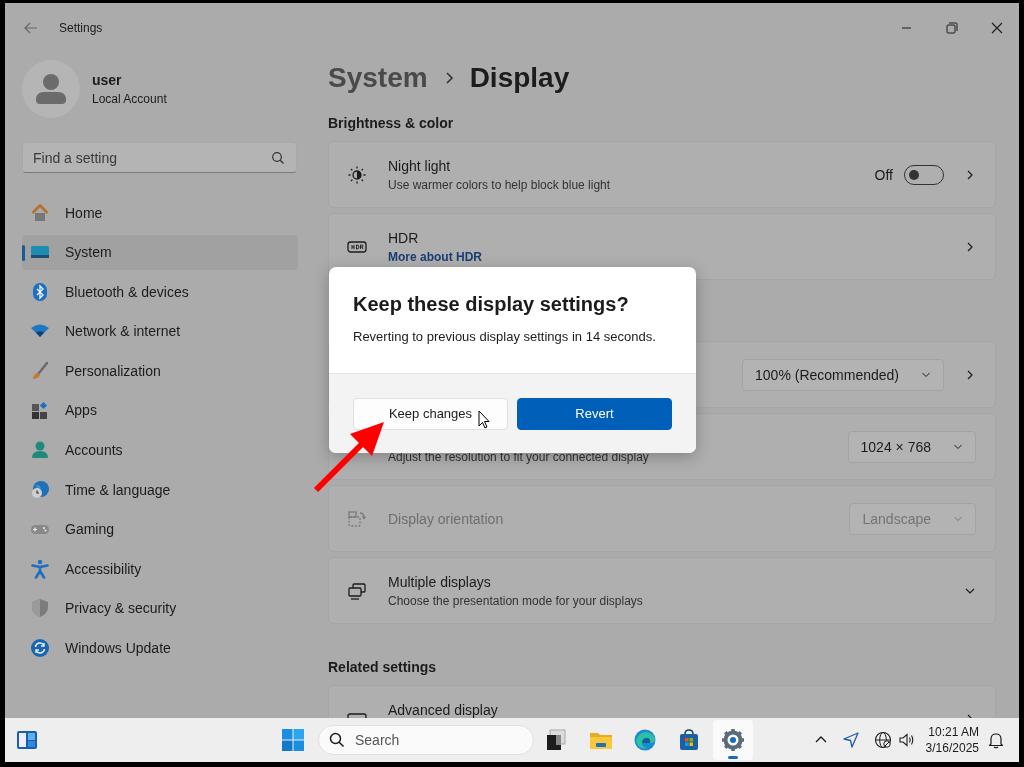 Image resolution: width=1024 pixels, height=767 pixels. Describe the element at coordinates (129, 99) in the screenshot. I see `account-type: Local Account` at that location.